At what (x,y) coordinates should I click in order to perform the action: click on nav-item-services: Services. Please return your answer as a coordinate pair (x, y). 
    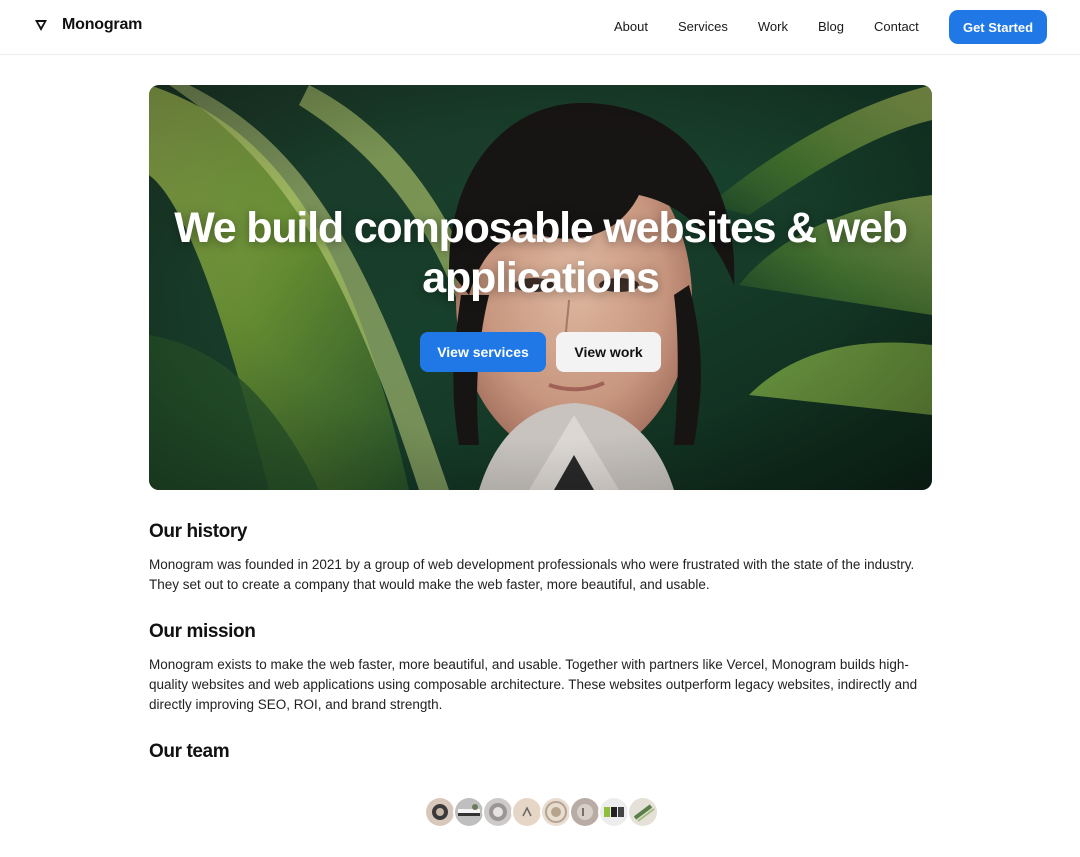
    Looking at the image, I should click on (703, 27).